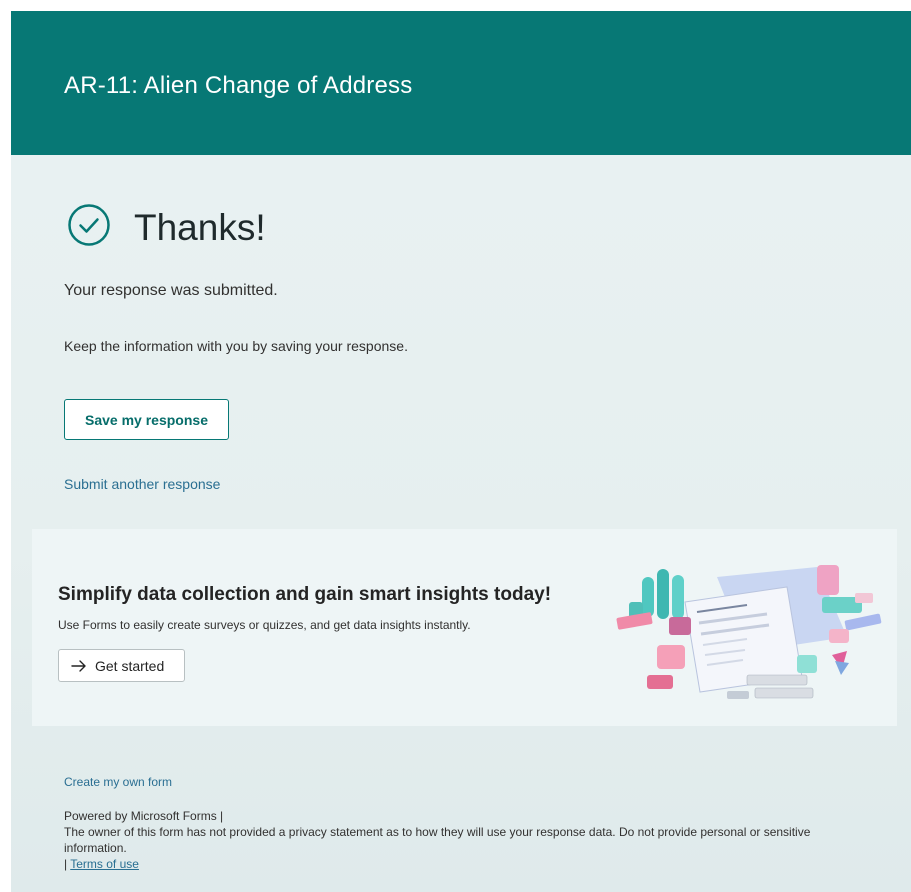 This screenshot has width=911, height=892. Describe the element at coordinates (146, 419) in the screenshot. I see `save-response-button: Save my response` at that location.